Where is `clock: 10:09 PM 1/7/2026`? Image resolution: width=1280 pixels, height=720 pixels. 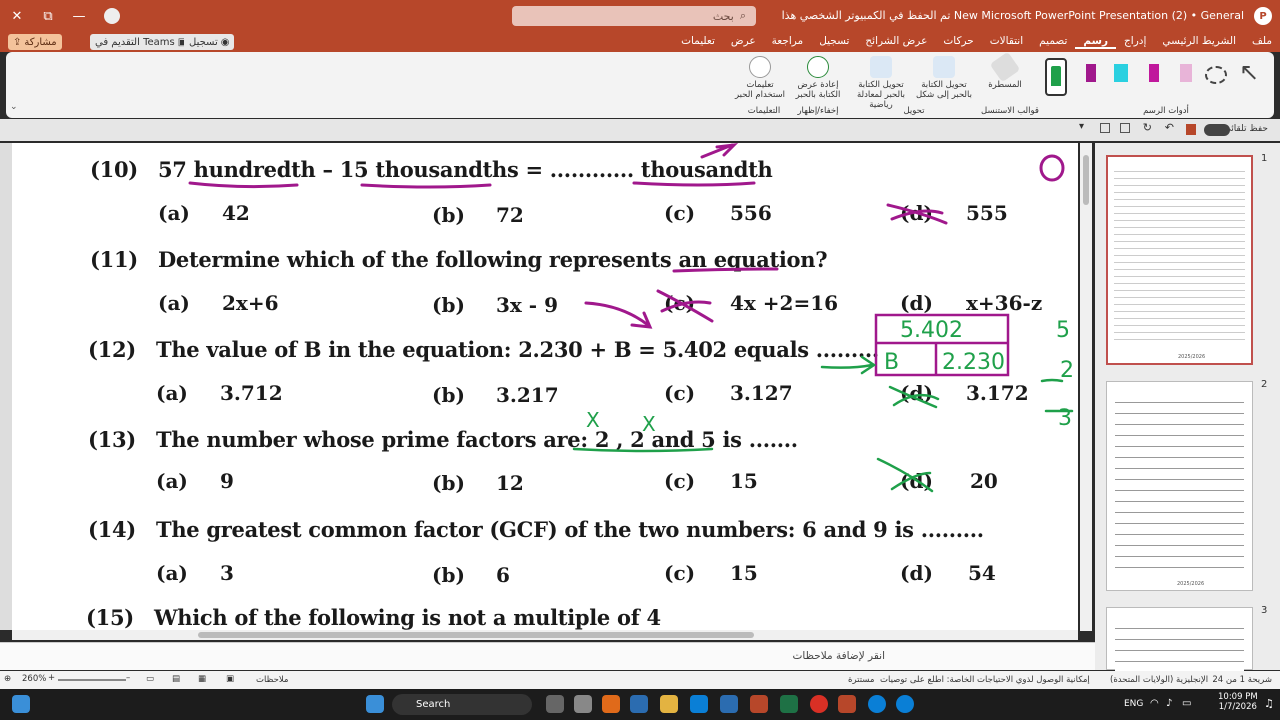 clock: 10:09 PM 1/7/2026 is located at coordinates (1238, 702).